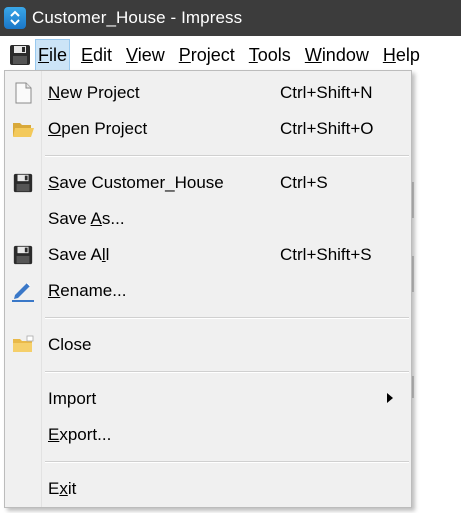  Describe the element at coordinates (53, 55) in the screenshot. I see `menu-file: File` at that location.